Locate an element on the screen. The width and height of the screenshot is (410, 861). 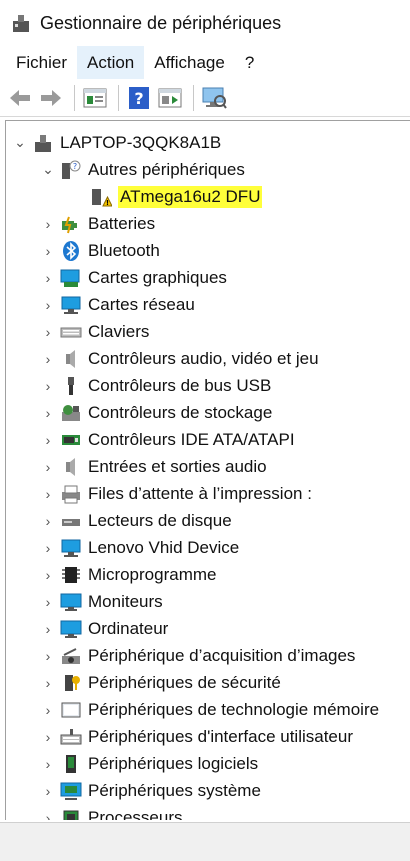
tree-item-label: Périphériques de sécurité is located at coordinates (184, 682).